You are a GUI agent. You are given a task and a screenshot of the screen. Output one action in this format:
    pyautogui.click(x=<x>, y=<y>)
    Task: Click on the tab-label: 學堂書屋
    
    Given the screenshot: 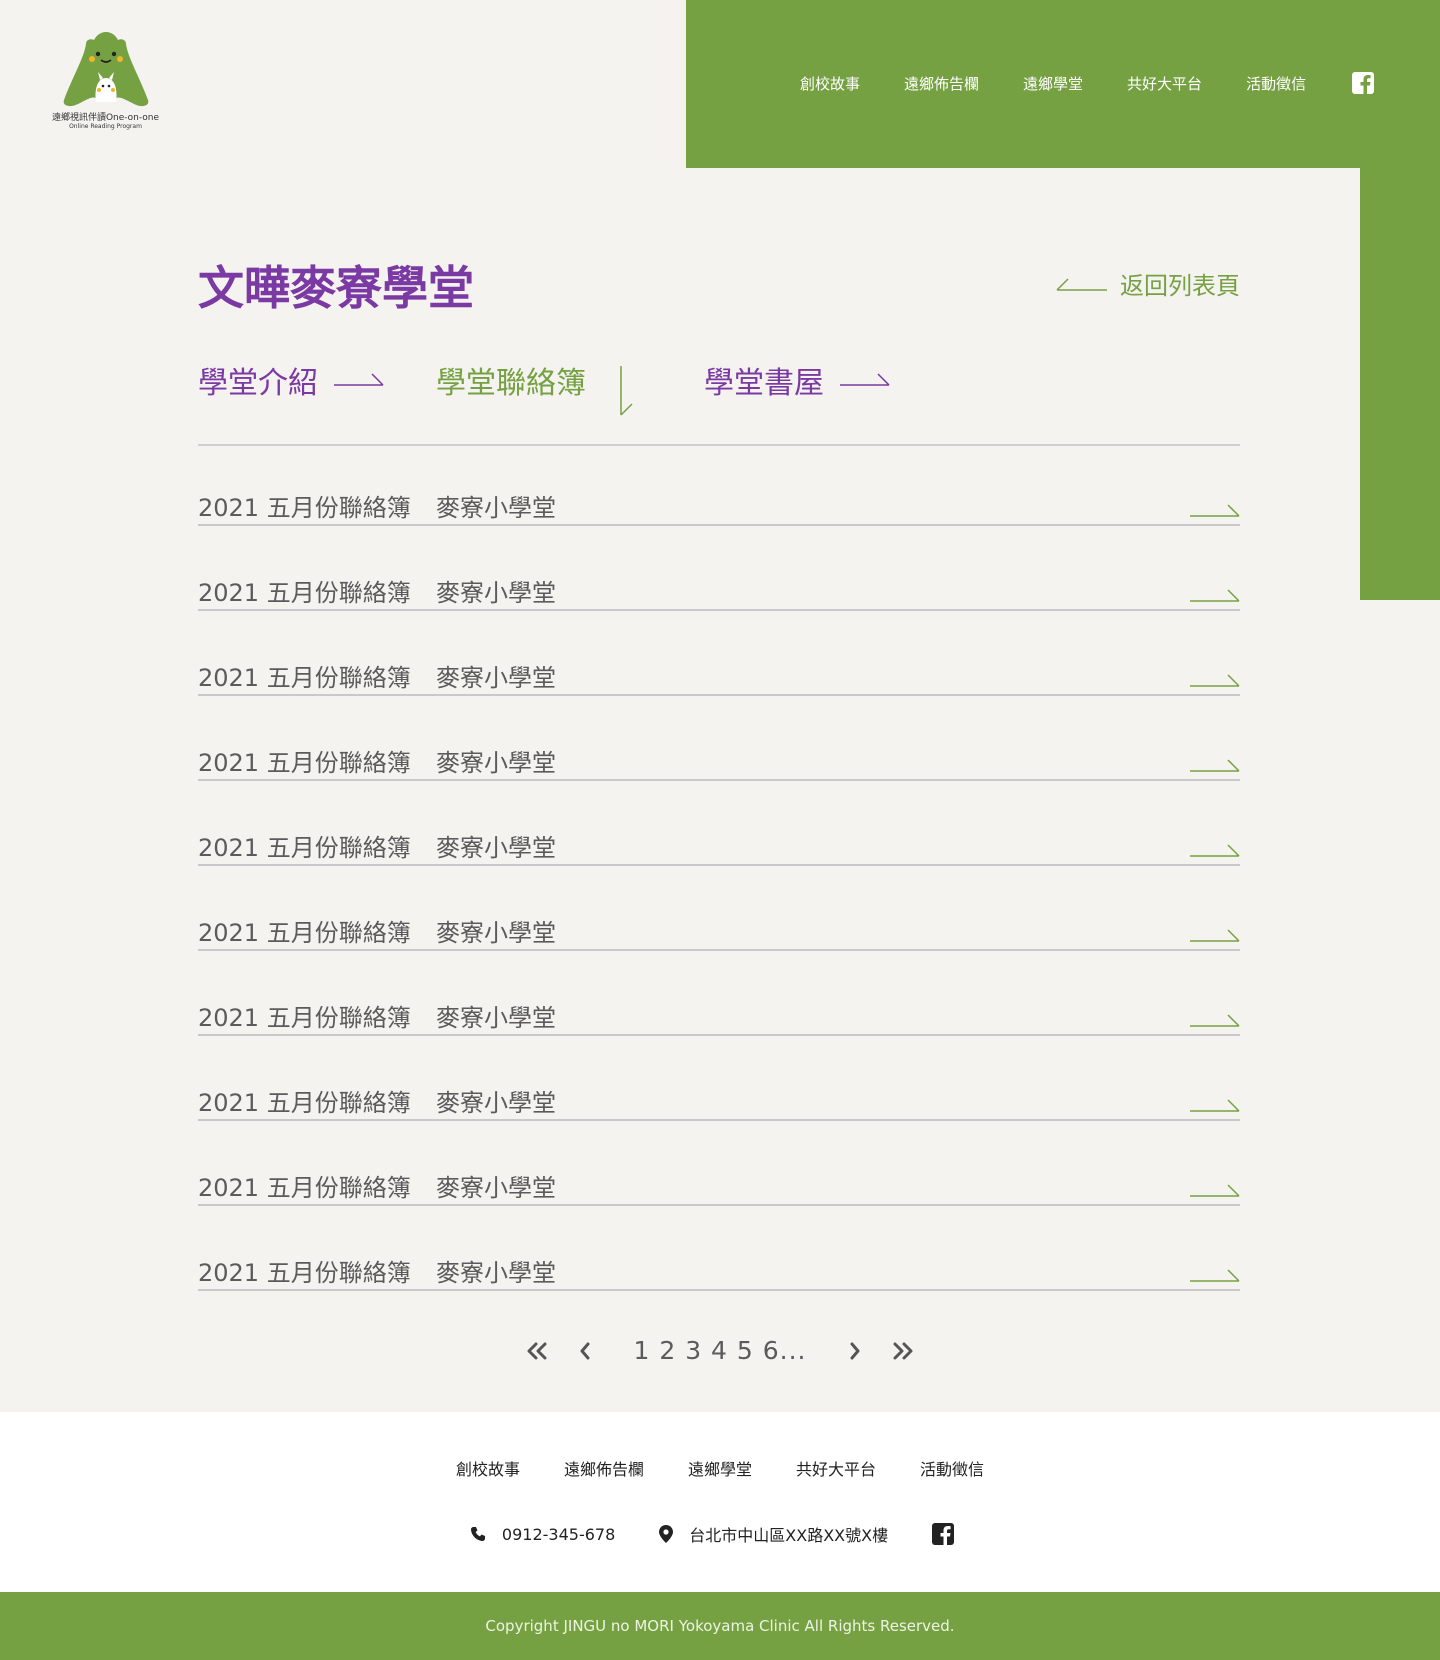 What is the action you would take?
    pyautogui.click(x=764, y=383)
    